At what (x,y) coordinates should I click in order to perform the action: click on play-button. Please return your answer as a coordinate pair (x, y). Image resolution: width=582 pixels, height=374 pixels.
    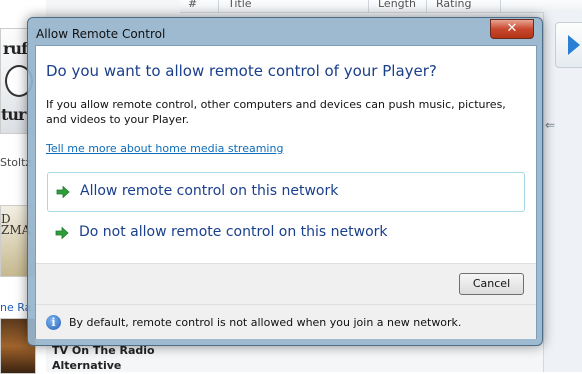
    Looking at the image, I should click on (568, 45).